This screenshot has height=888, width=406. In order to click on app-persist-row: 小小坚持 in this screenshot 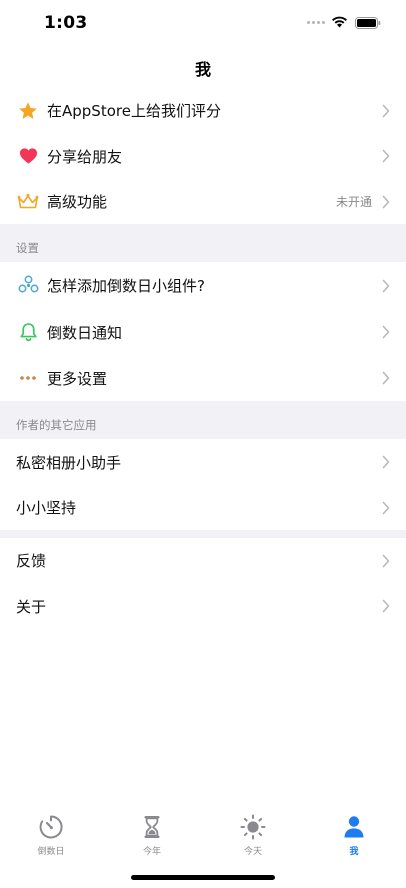, I will do `click(203, 507)`.